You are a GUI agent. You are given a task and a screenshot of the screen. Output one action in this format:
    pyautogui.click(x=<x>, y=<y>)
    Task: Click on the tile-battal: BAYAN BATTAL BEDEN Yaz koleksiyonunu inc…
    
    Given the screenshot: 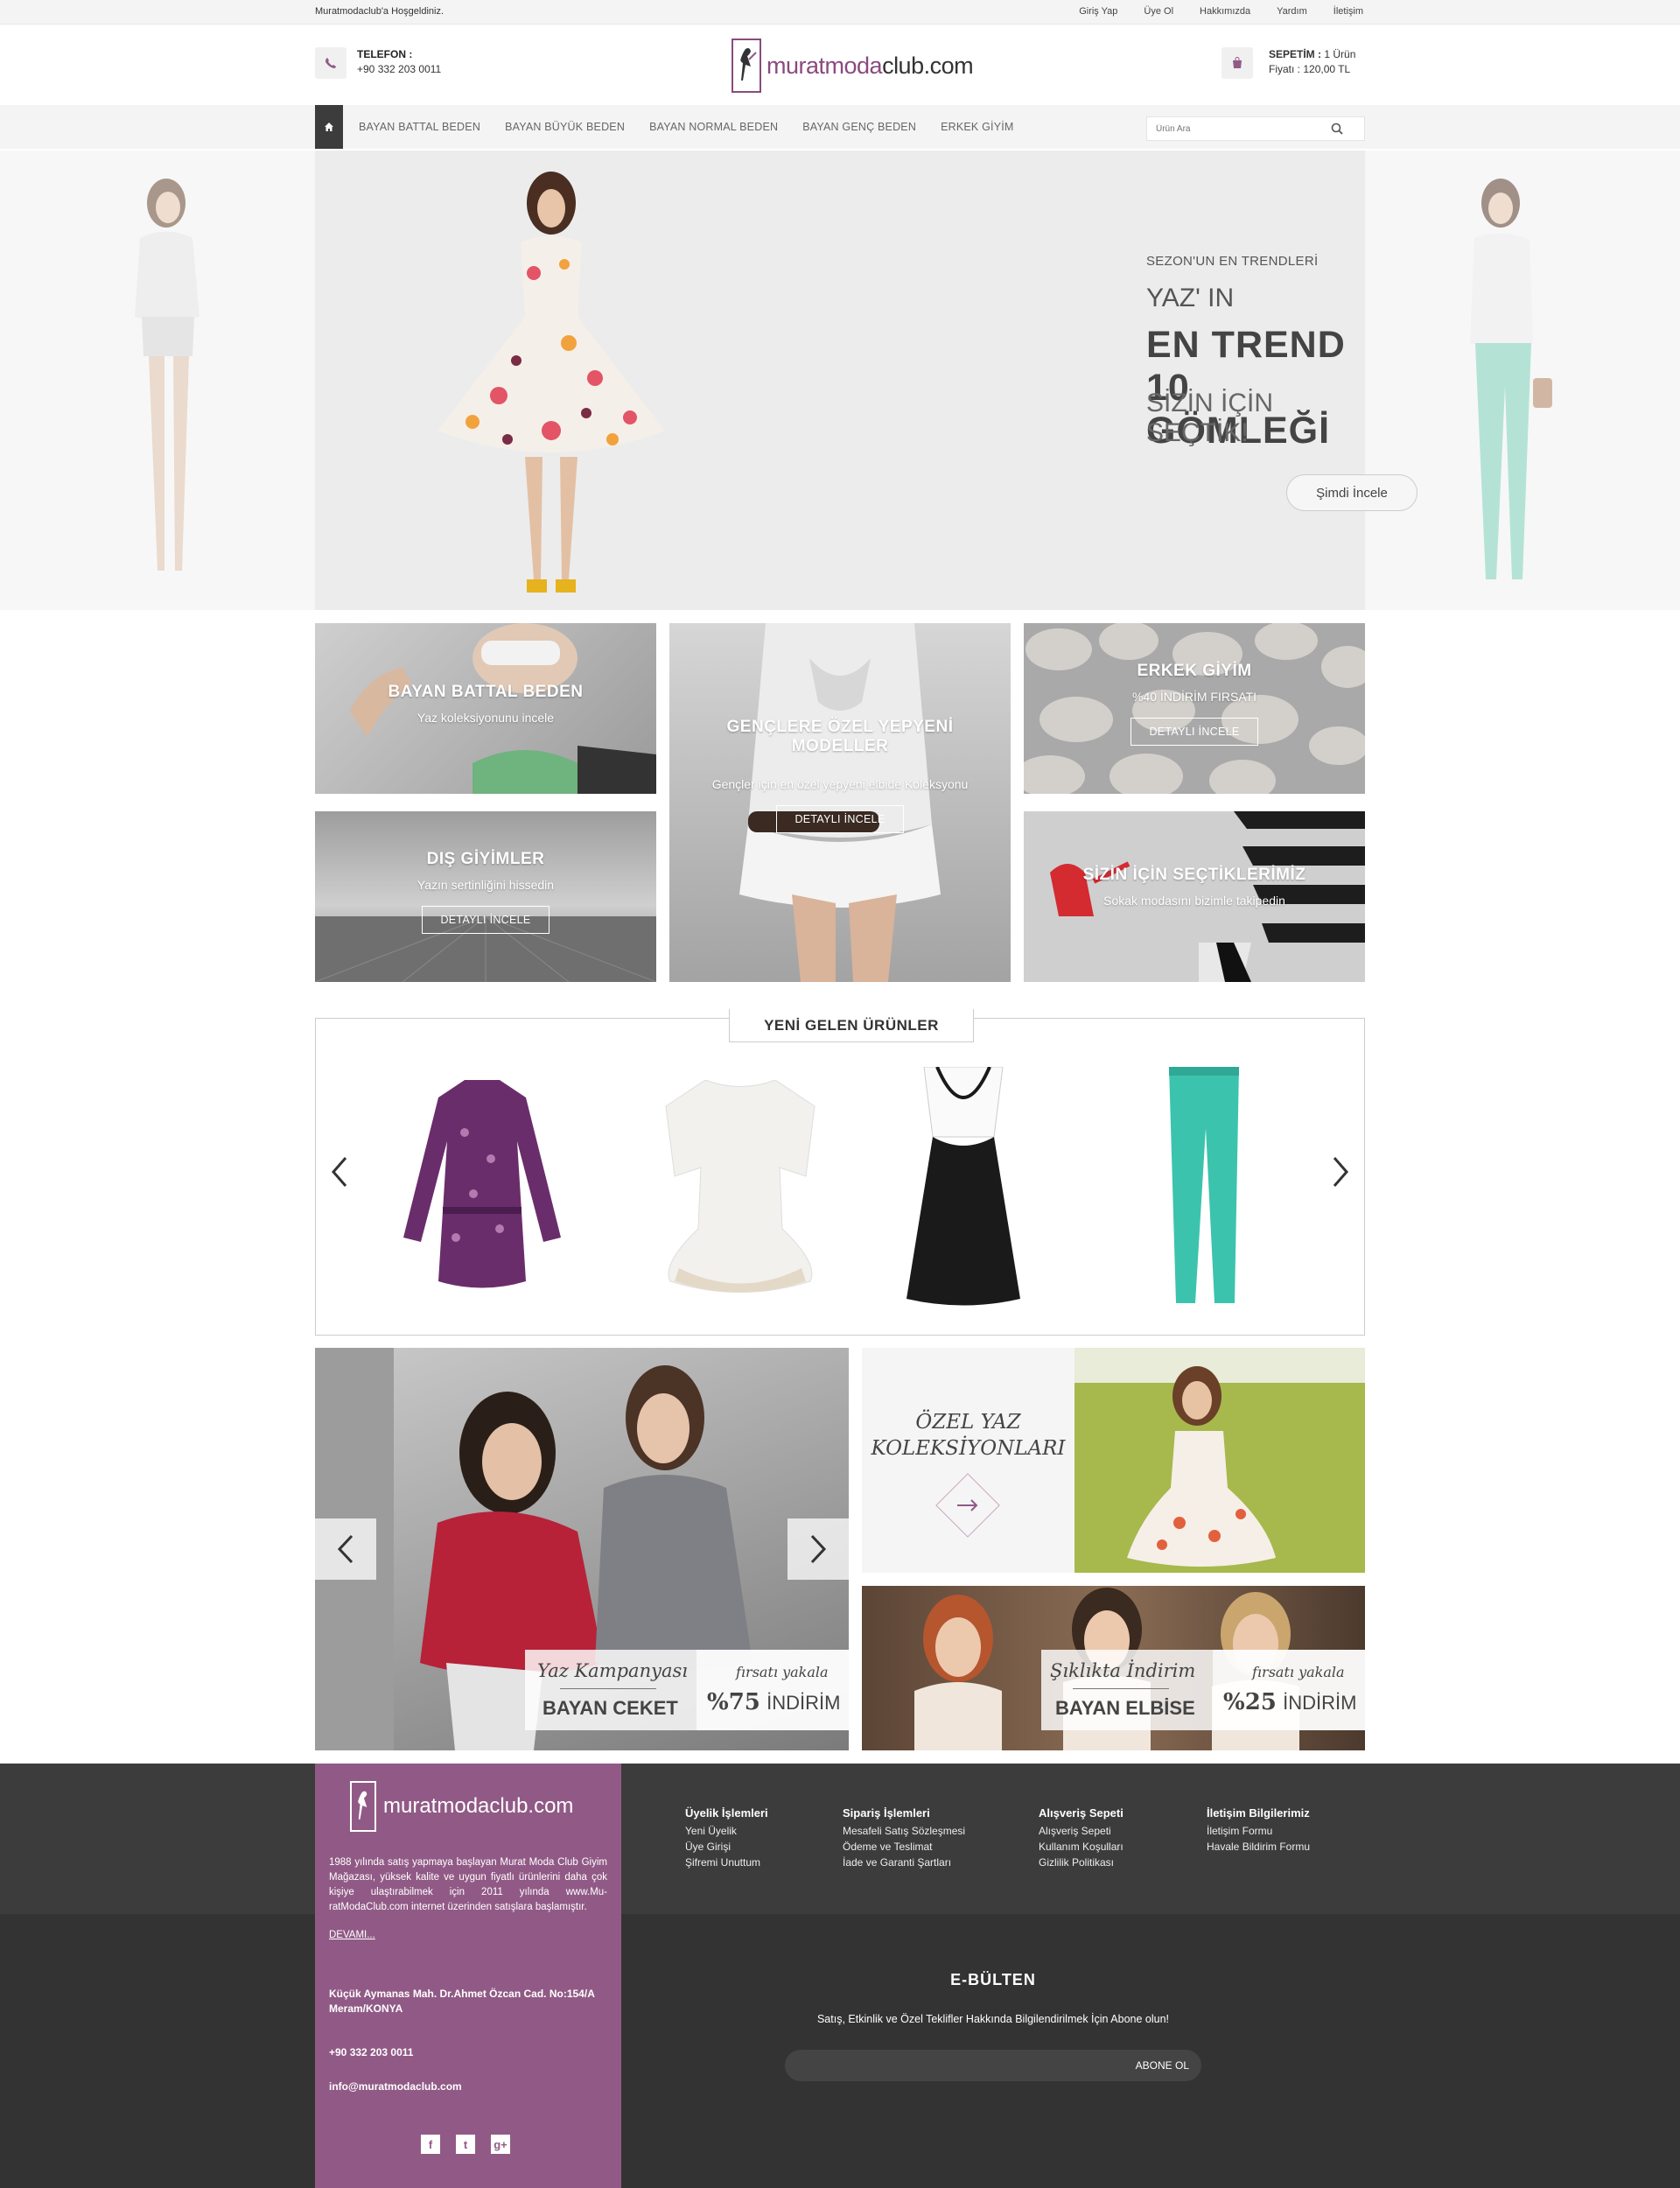 What is the action you would take?
    pyautogui.click(x=485, y=708)
    